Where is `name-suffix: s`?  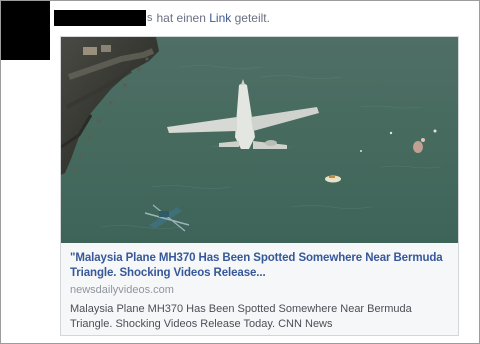
name-suffix: s is located at coordinates (150, 18).